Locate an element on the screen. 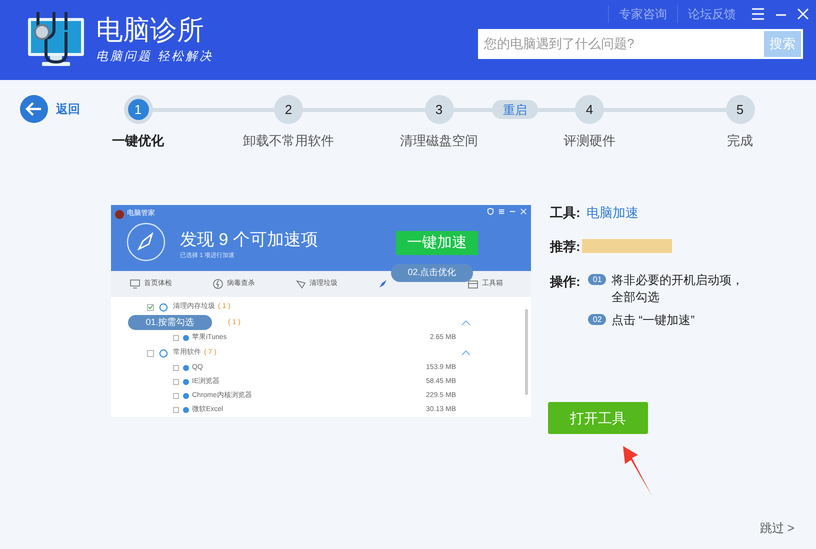 This screenshot has height=549, width=816. step-label: 一键优化 is located at coordinates (138, 141).